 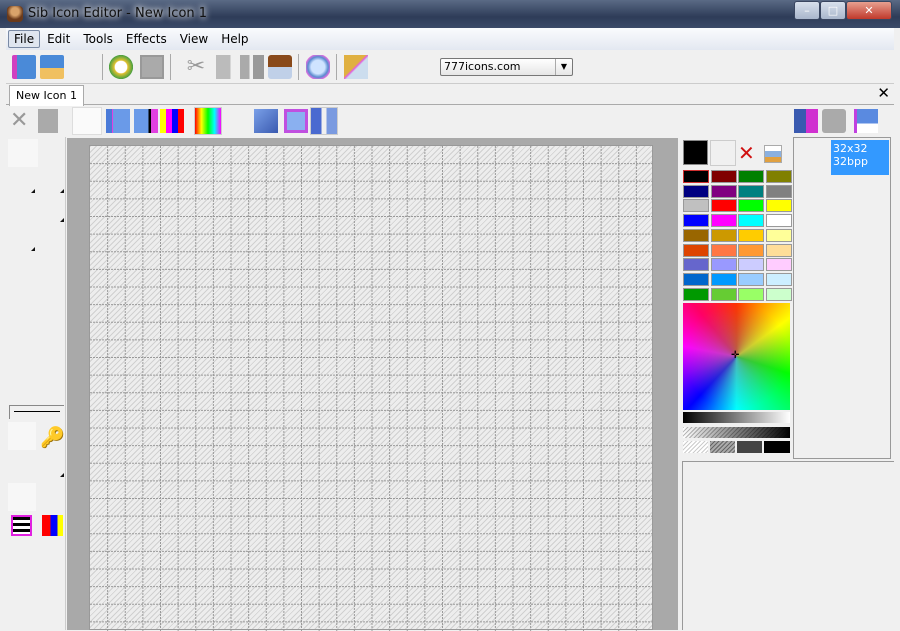 What do you see at coordinates (883, 93) in the screenshot?
I see `close-document-icon: ✕` at bounding box center [883, 93].